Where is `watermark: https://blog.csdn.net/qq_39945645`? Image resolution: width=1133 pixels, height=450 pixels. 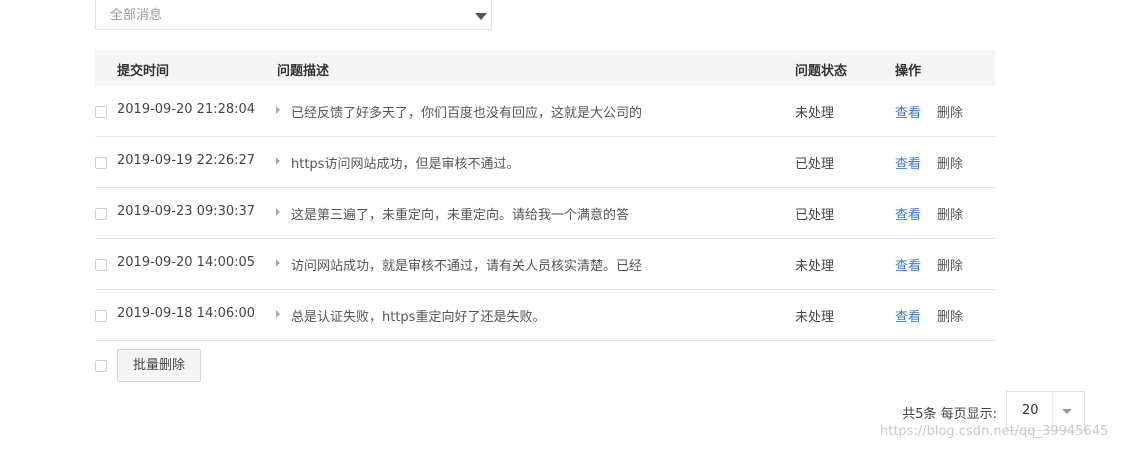
watermark: https://blog.csdn.net/qq_39945645 is located at coordinates (994, 431).